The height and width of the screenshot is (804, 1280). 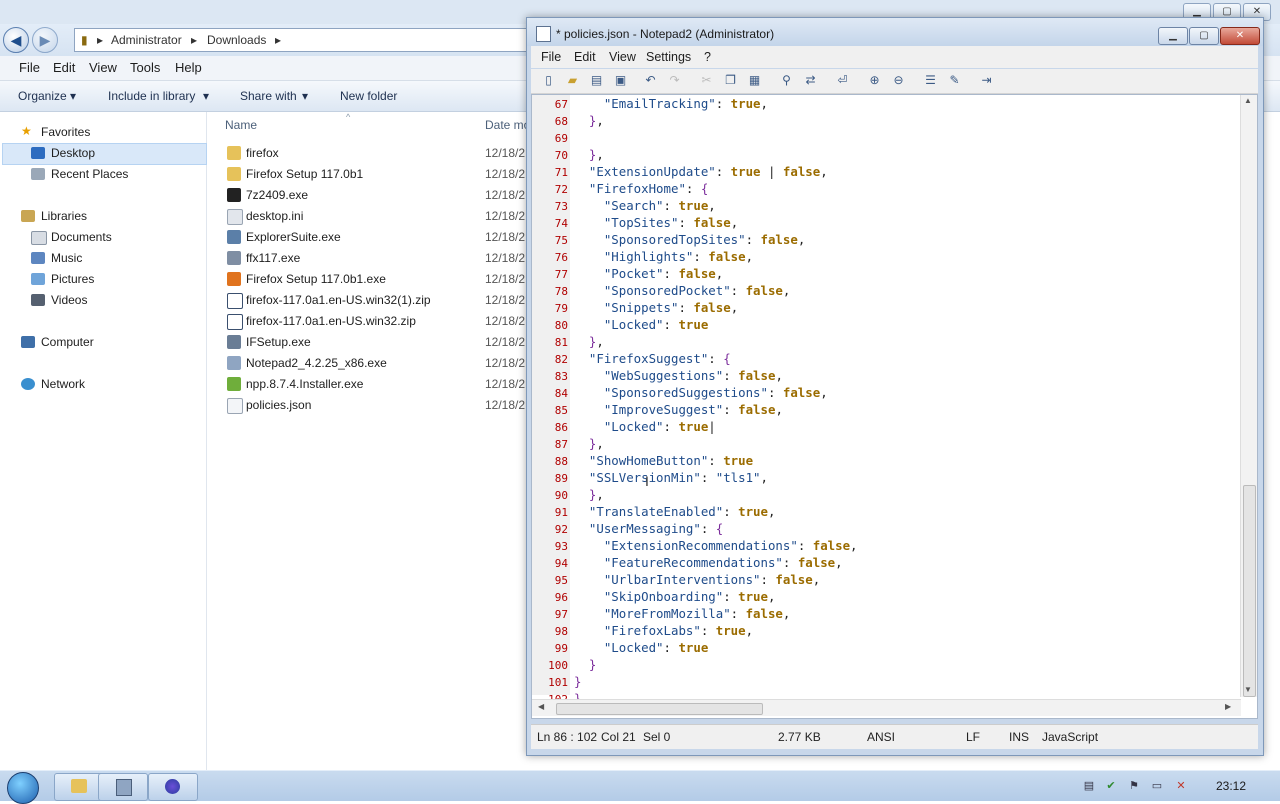 What do you see at coordinates (663, 460) in the screenshot?
I see `code-line: "ShowHomeButton": true` at bounding box center [663, 460].